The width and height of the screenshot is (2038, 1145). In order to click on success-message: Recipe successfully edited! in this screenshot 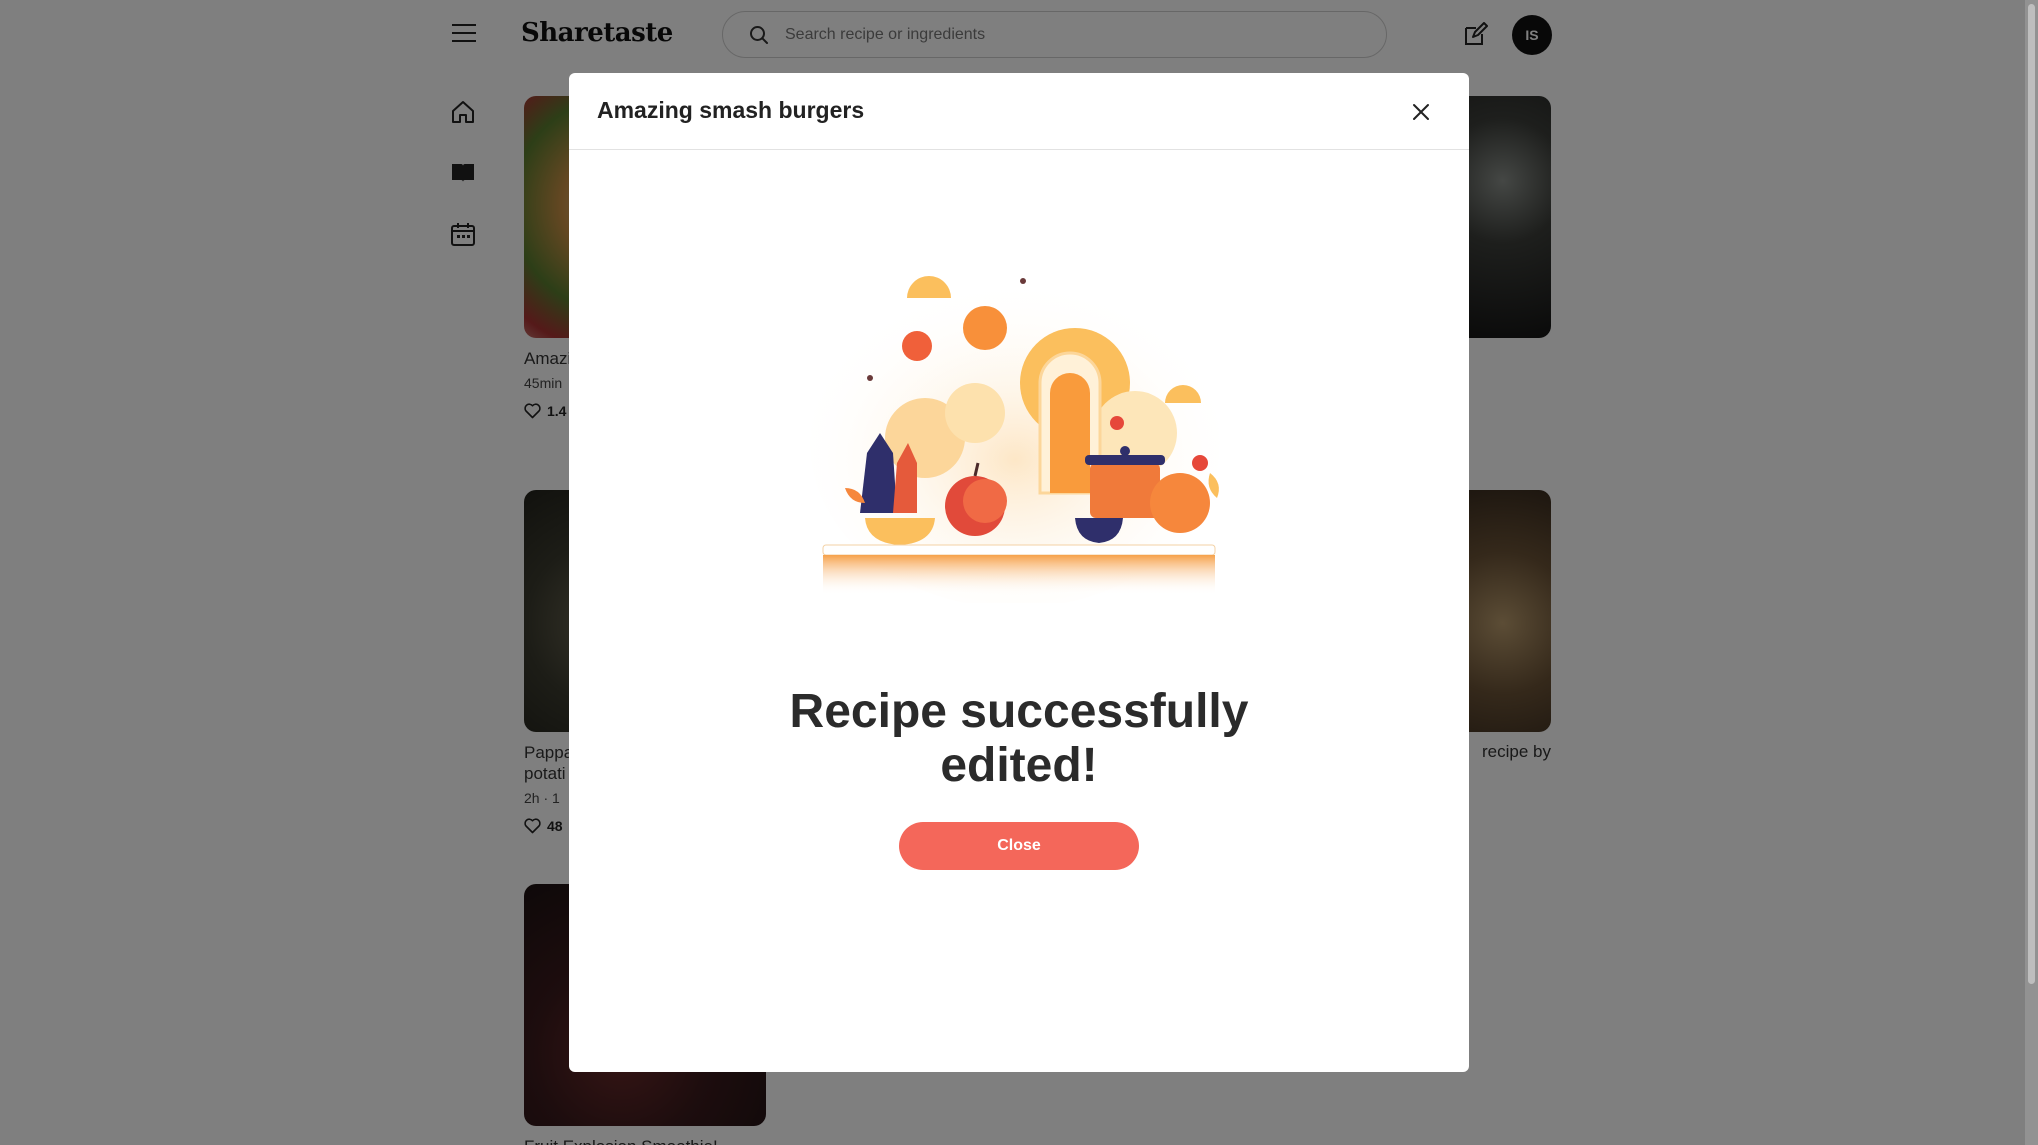, I will do `click(1019, 739)`.